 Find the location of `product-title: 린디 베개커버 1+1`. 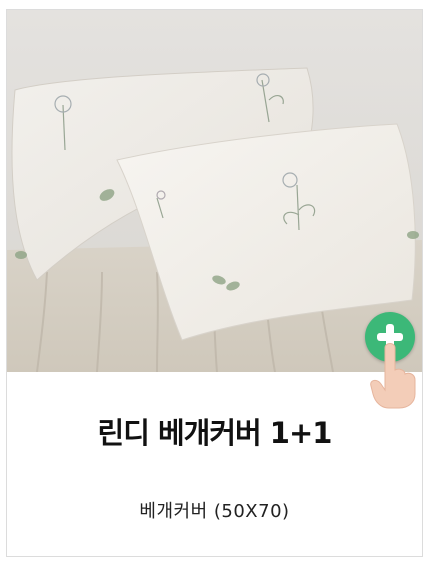

product-title: 린디 베개커버 1+1 is located at coordinates (215, 433).